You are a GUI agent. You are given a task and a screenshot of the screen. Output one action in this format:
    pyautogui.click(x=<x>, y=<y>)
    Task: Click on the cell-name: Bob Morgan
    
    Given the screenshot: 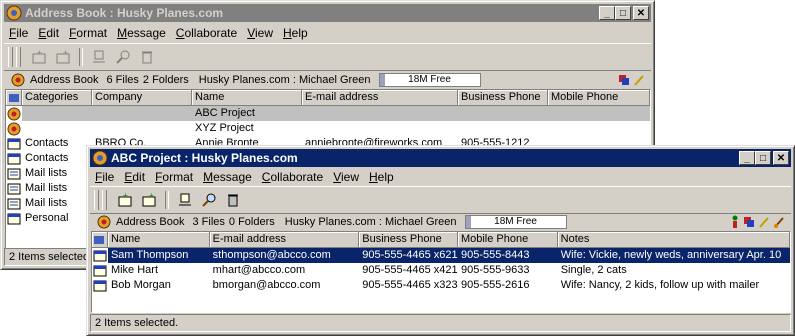 What is the action you would take?
    pyautogui.click(x=140, y=285)
    